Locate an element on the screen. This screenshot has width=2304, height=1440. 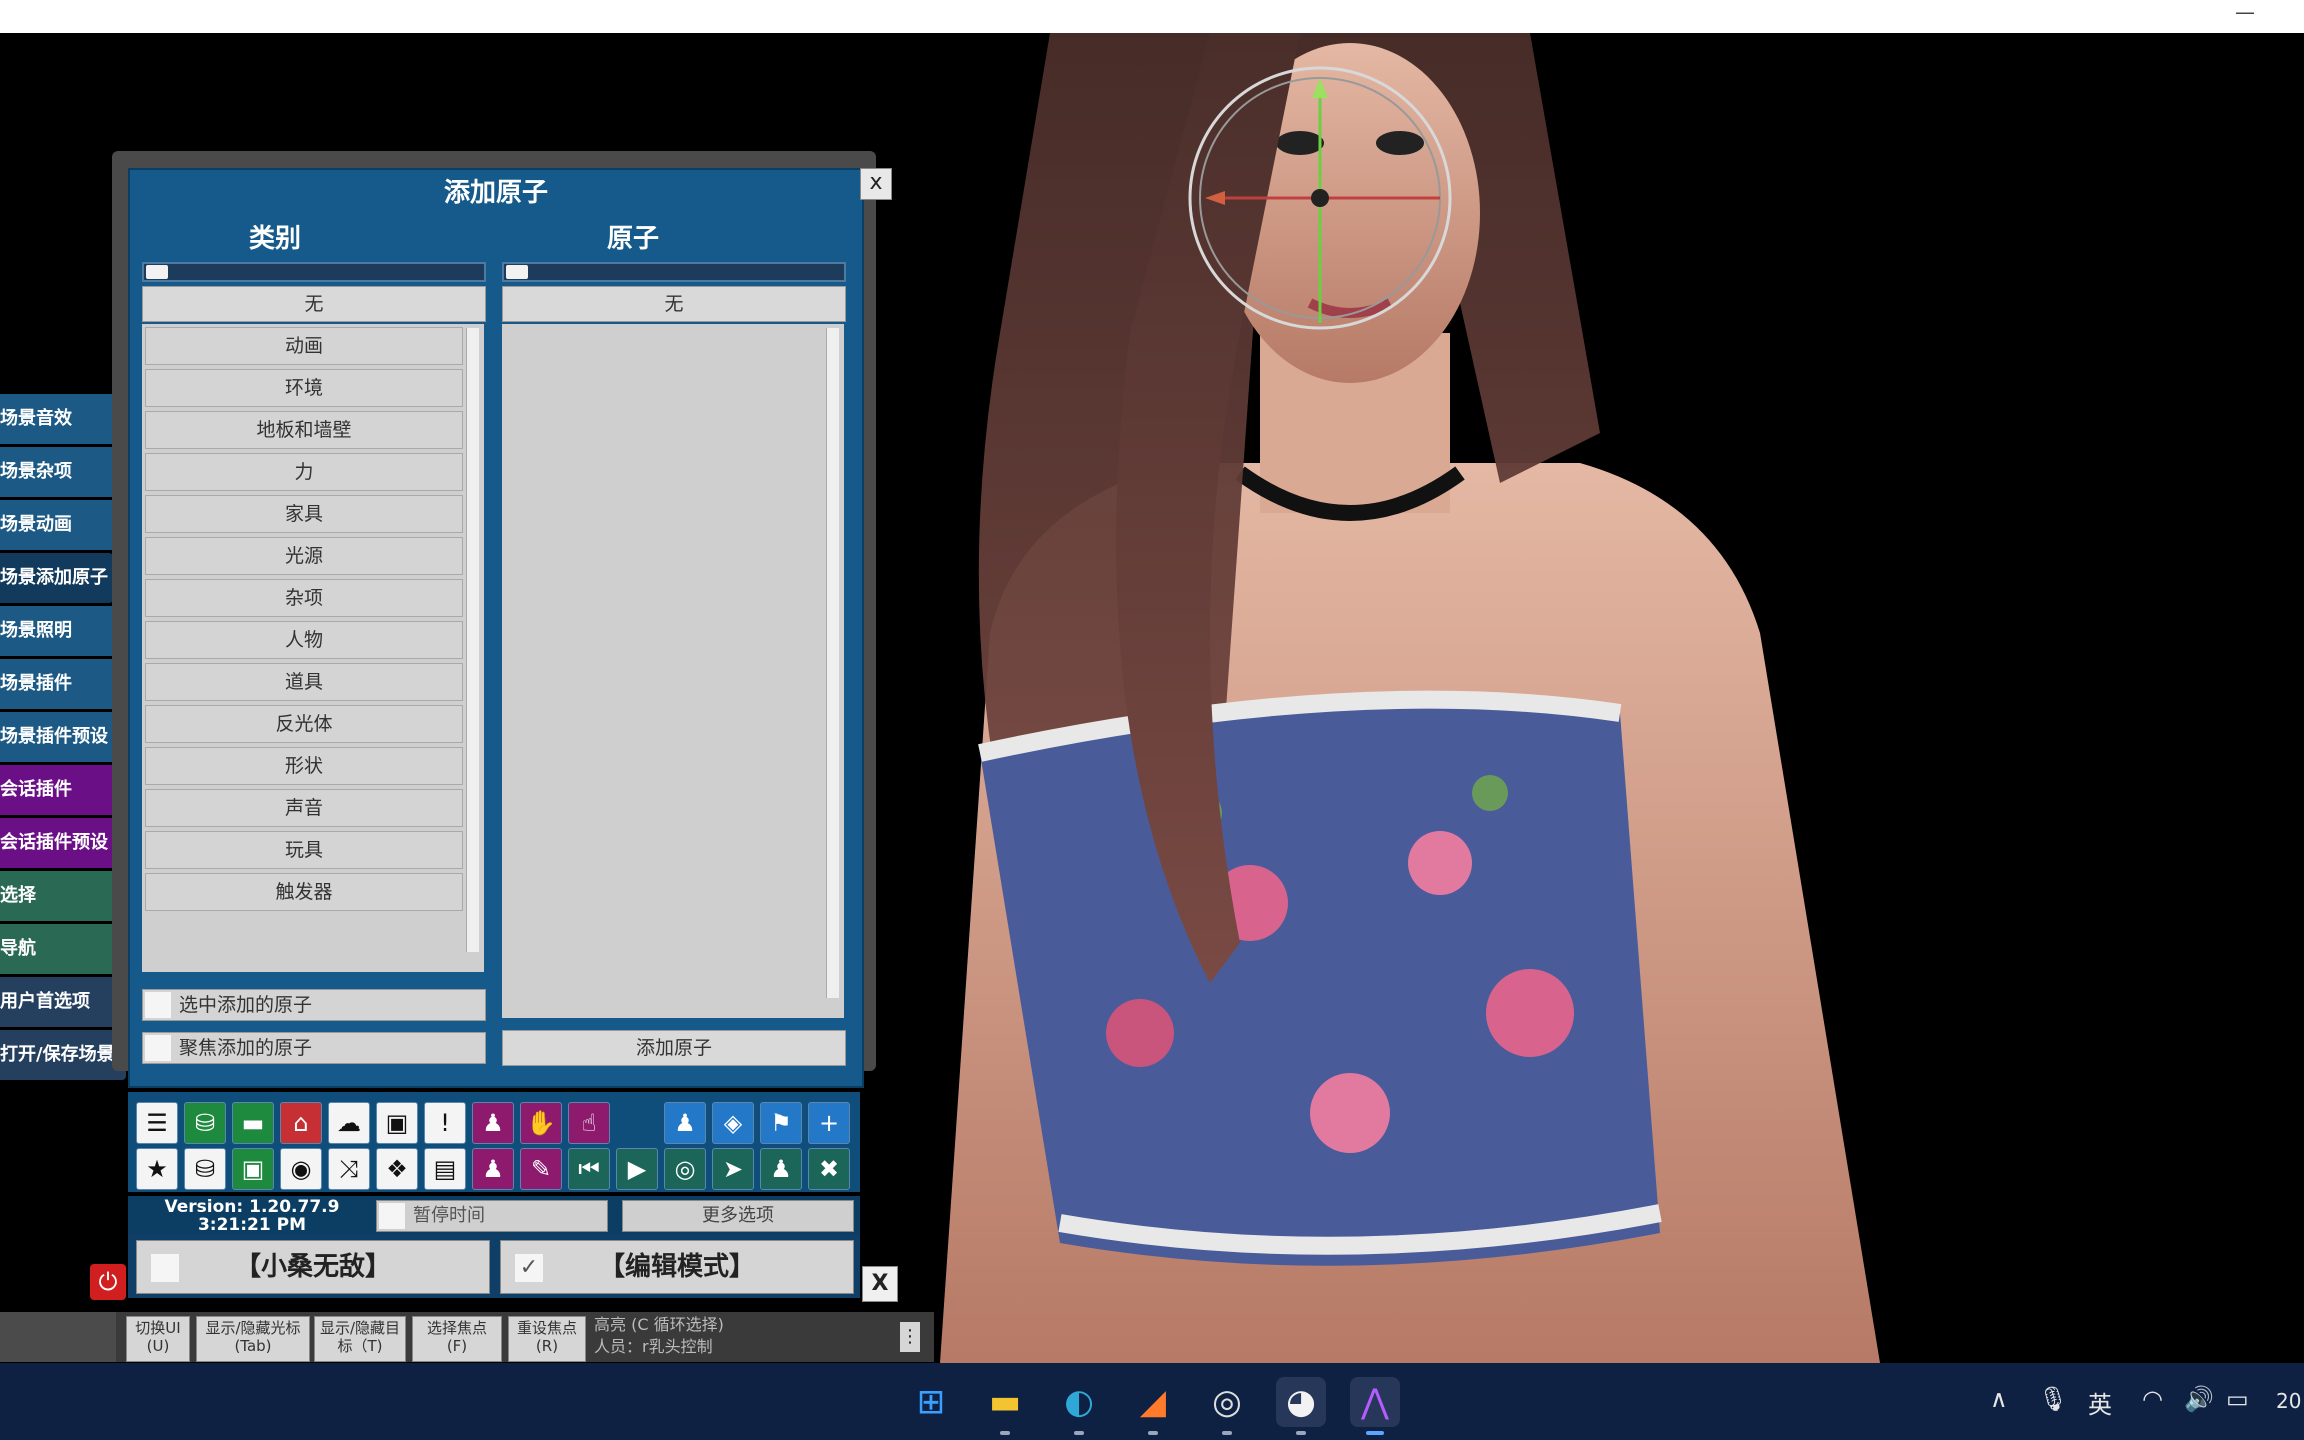
skip-back-icon: ⏮ is located at coordinates (589, 1169).